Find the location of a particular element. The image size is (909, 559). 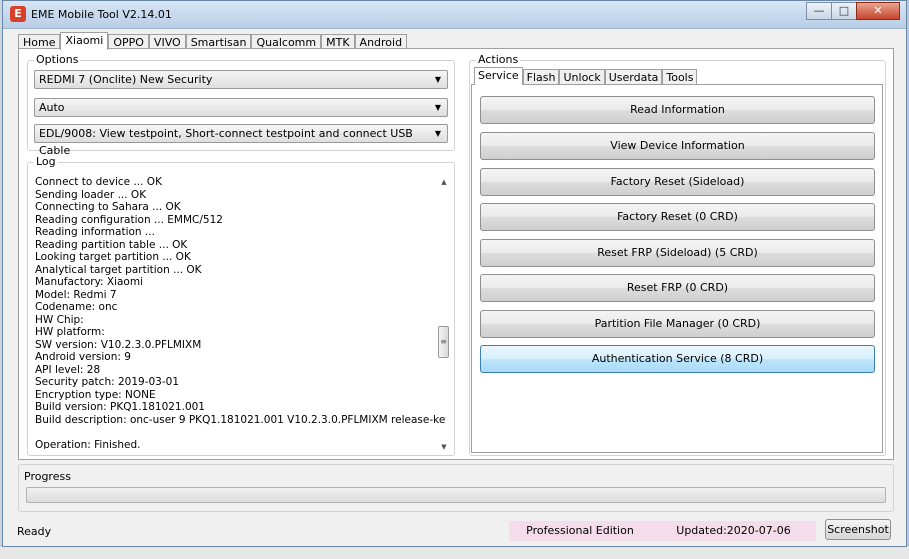

factory-reset-sideload-button: Factory Reset (Sideload) is located at coordinates (677, 182).